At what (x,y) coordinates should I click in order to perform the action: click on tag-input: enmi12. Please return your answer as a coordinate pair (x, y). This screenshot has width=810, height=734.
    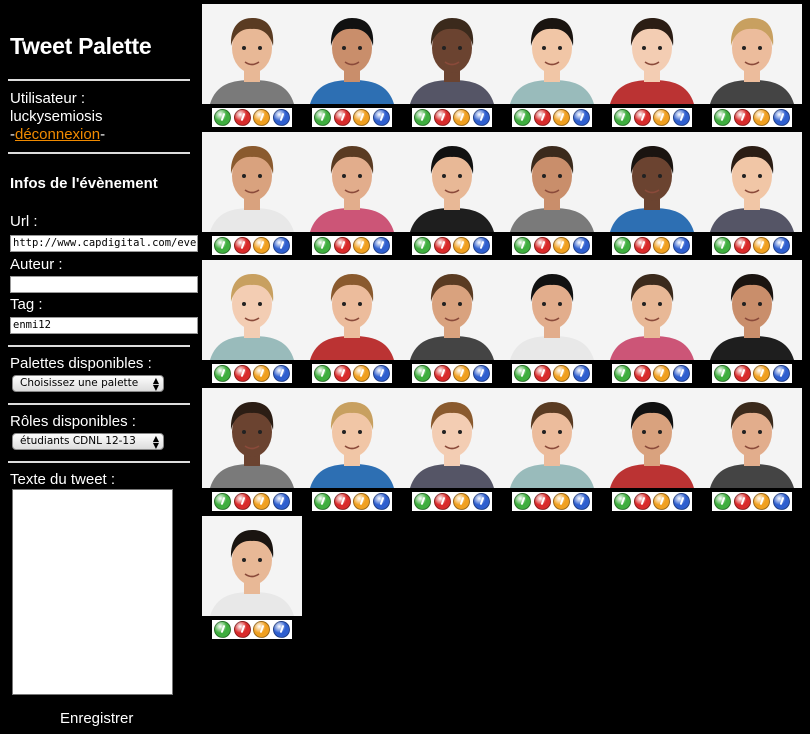
    Looking at the image, I should click on (104, 325).